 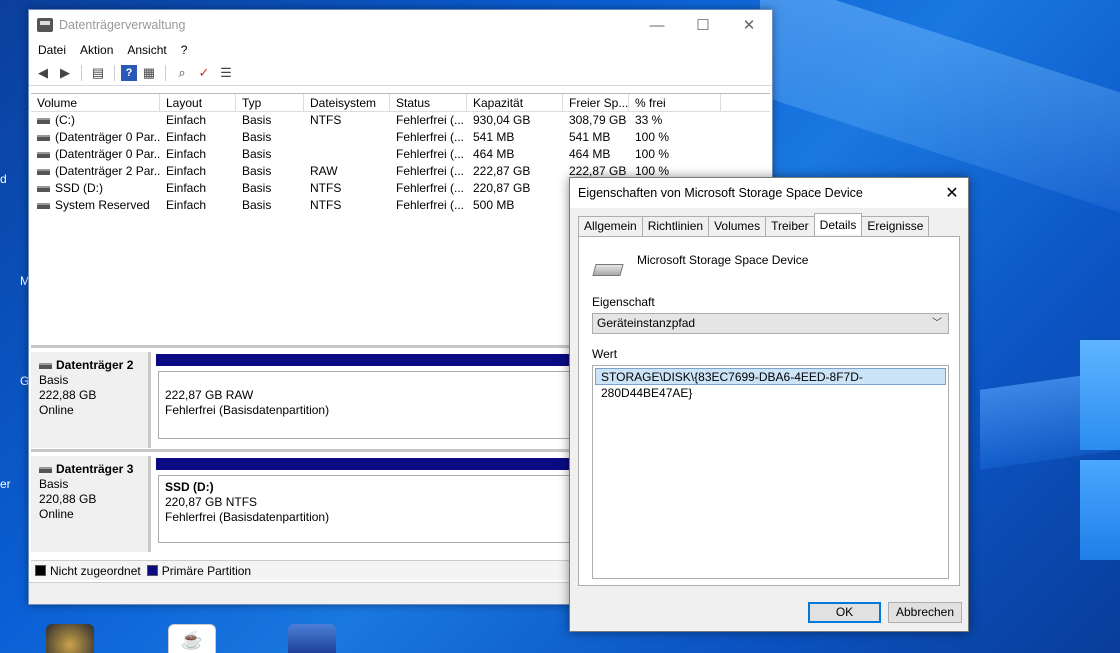 What do you see at coordinates (129, 72) in the screenshot?
I see `help-icon: ?` at bounding box center [129, 72].